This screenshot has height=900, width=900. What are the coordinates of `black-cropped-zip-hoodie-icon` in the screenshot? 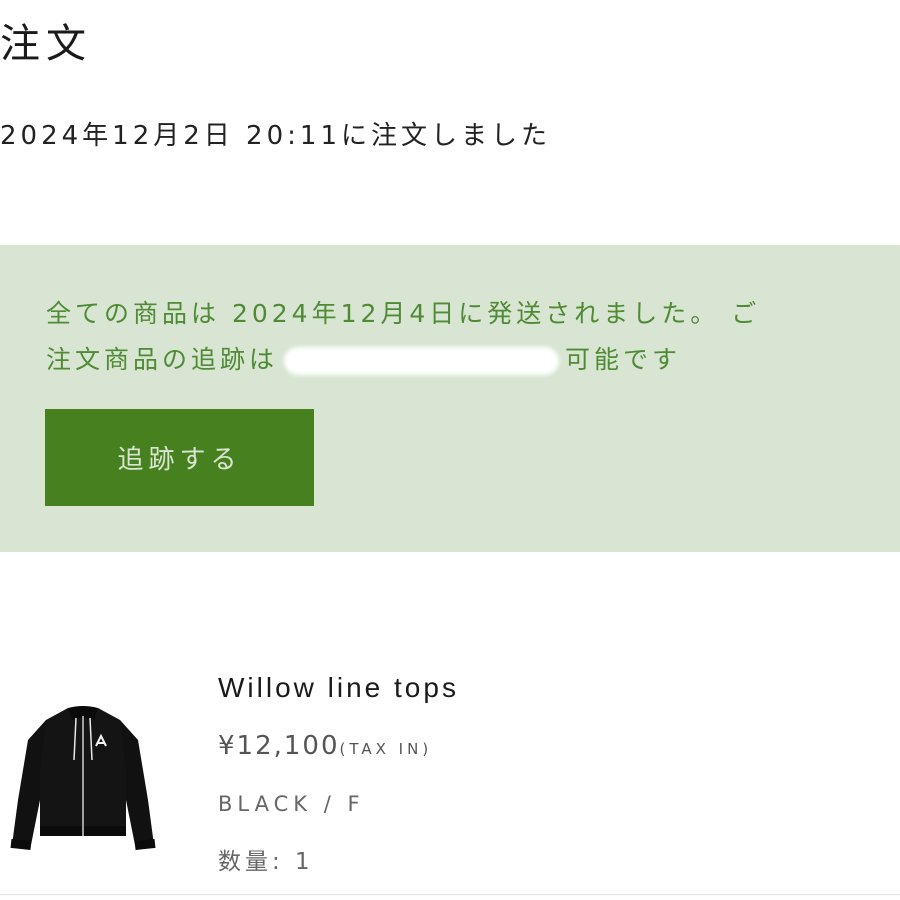 It's located at (83, 778).